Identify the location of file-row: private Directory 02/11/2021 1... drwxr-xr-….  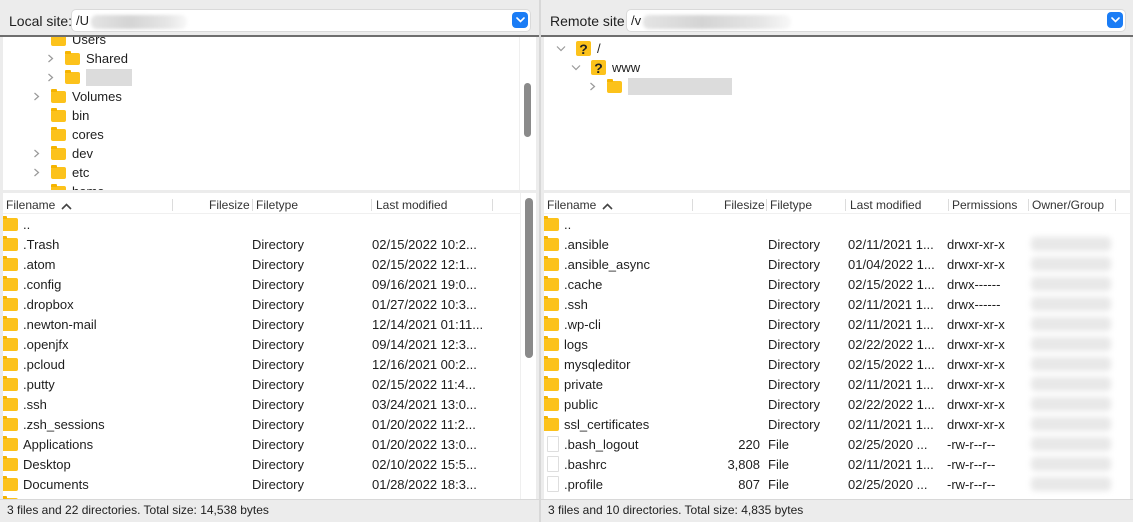
(837, 384).